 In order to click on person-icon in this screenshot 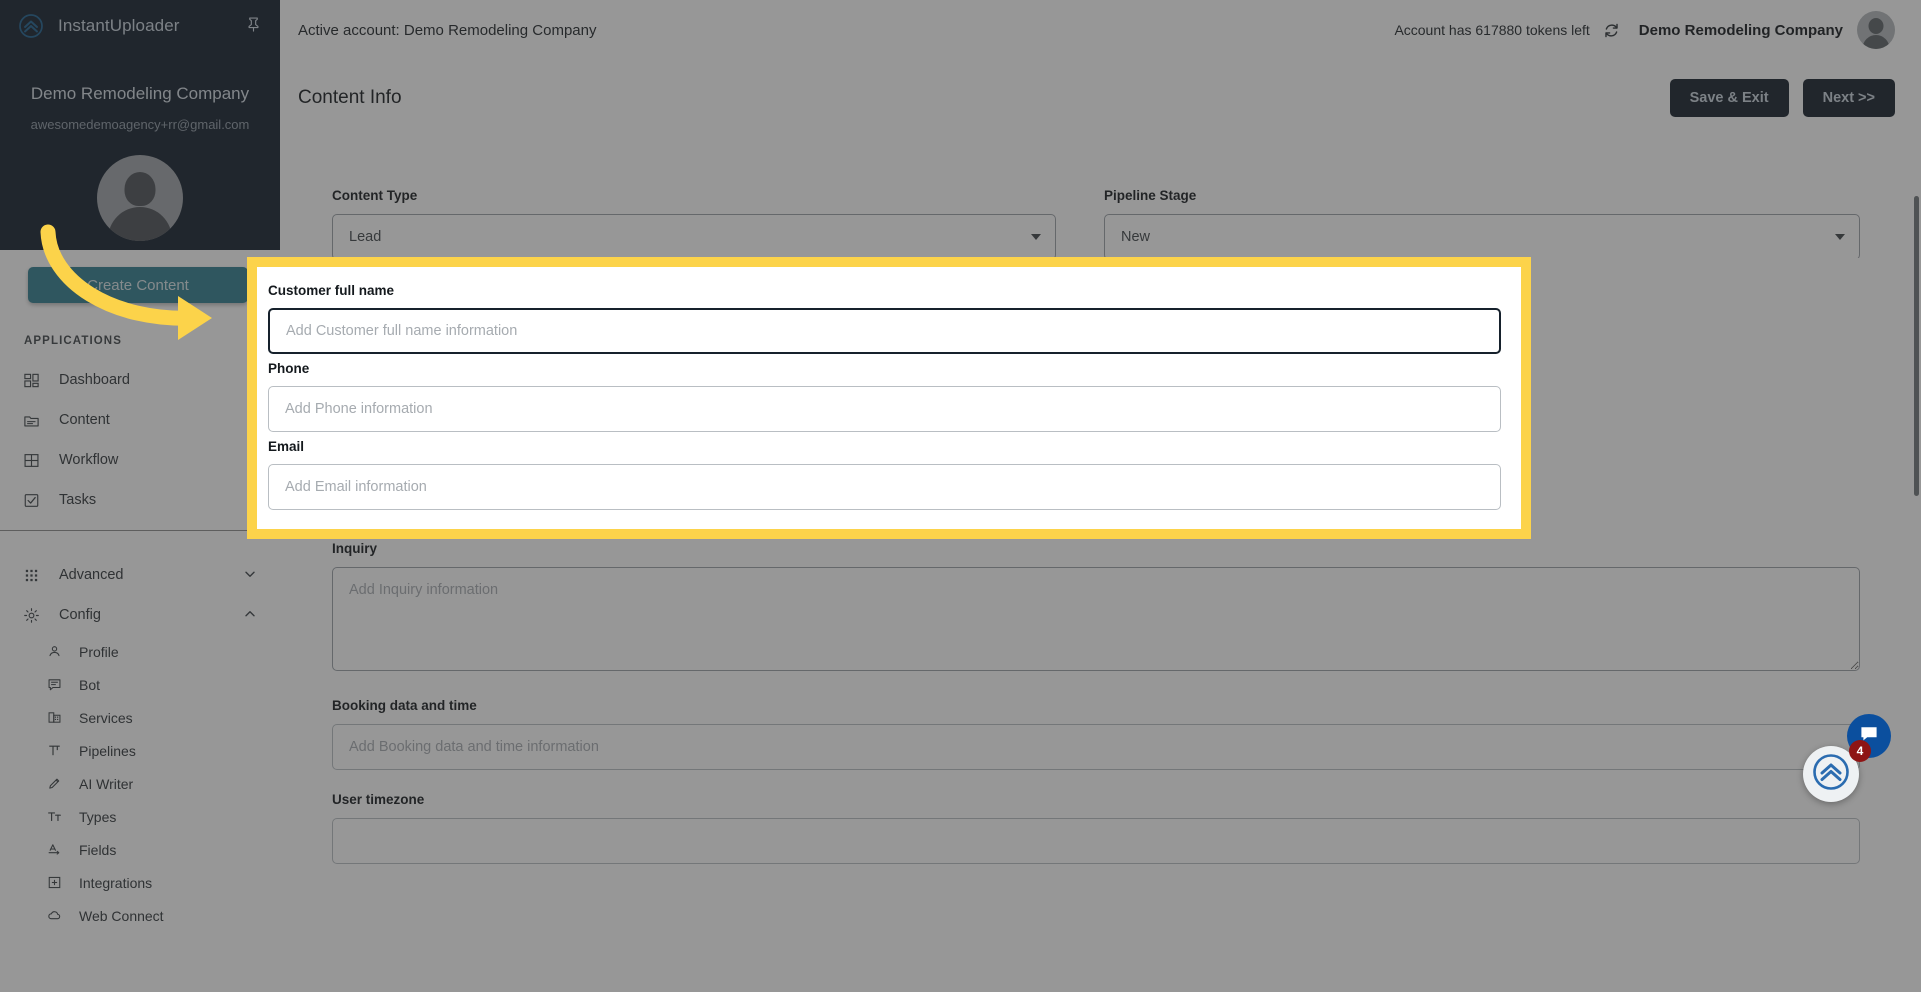, I will do `click(54, 651)`.